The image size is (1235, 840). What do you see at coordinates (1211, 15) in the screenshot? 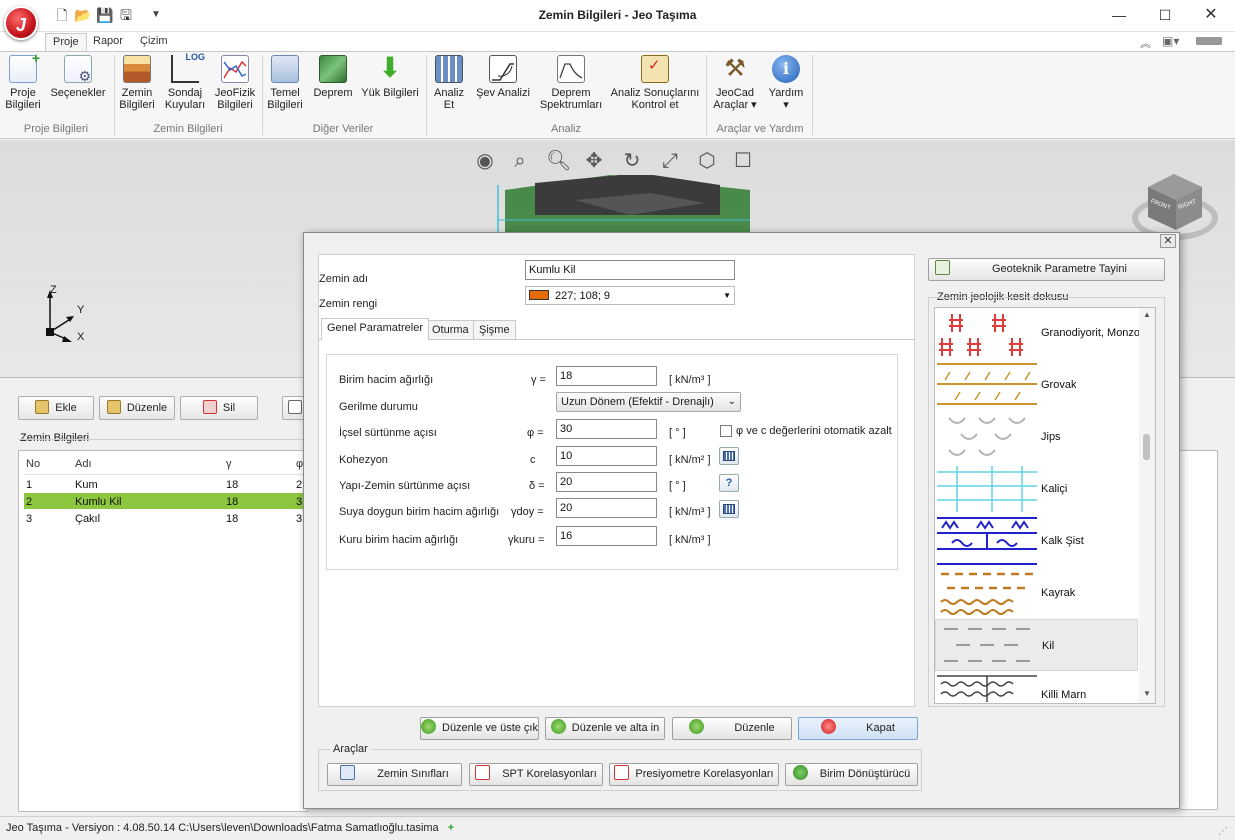
I see `close-window-icon: ✕` at bounding box center [1211, 15].